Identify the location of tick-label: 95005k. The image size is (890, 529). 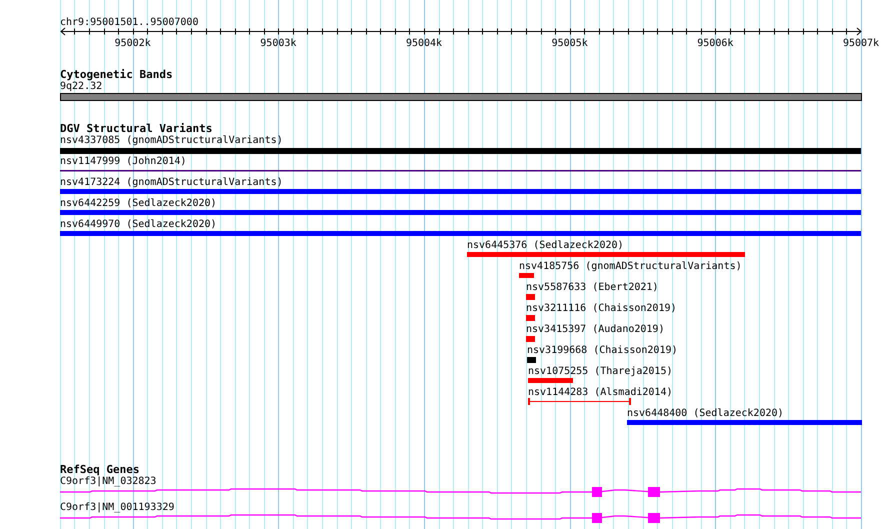
(570, 43).